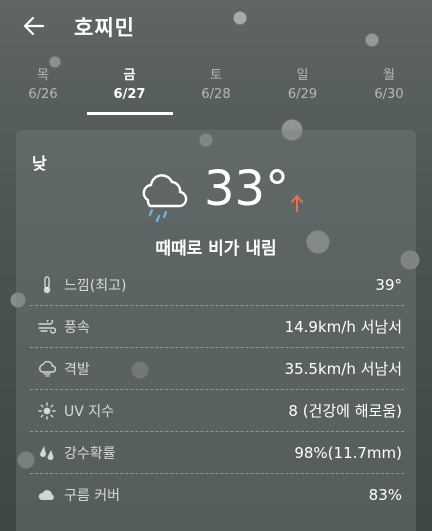 The width and height of the screenshot is (432, 531). What do you see at coordinates (385, 495) in the screenshot?
I see `detail-value: 83%` at bounding box center [385, 495].